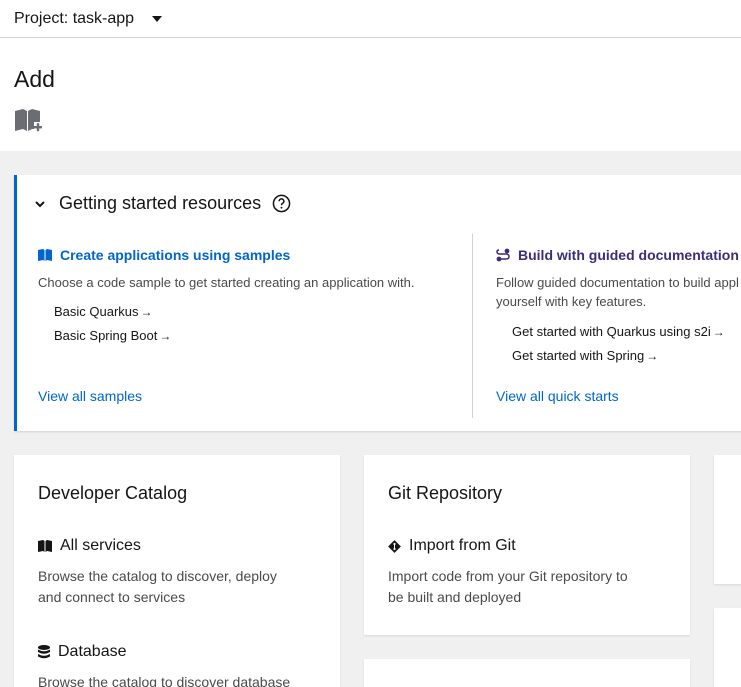  Describe the element at coordinates (452, 546) in the screenshot. I see `import-from-git-link: Import from Git` at that location.